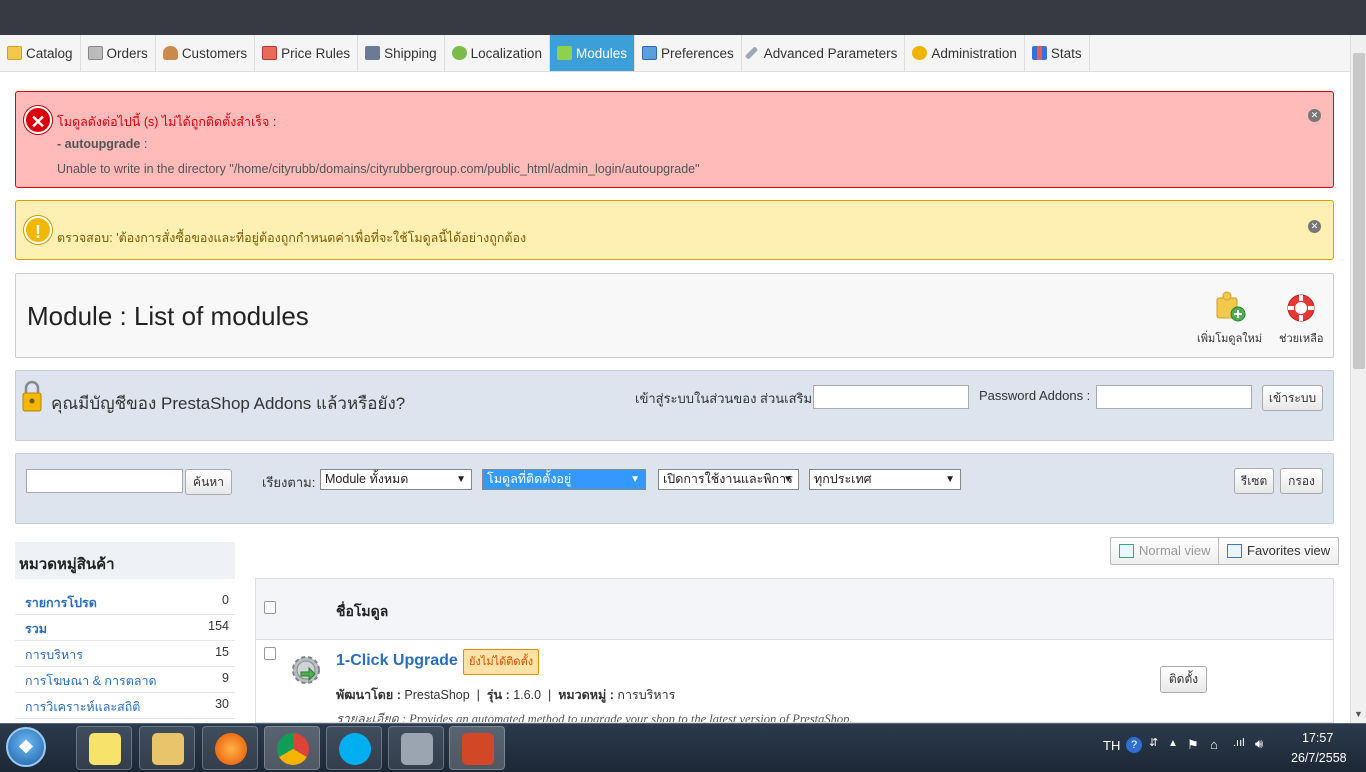 The image size is (1366, 772). I want to click on sort-by-label: เรียงตาม:, so click(289, 482).